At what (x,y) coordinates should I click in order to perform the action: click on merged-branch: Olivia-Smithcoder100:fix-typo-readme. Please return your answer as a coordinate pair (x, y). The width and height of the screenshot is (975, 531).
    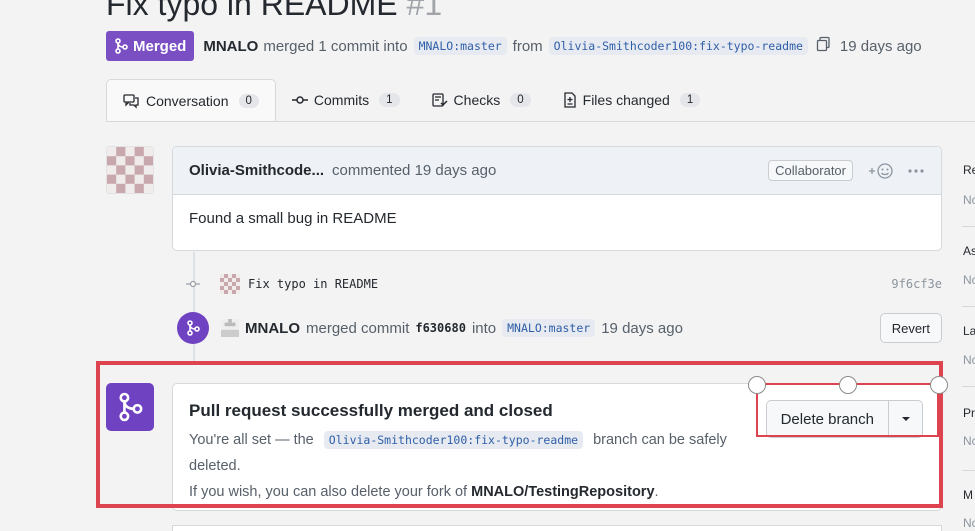
    Looking at the image, I should click on (453, 440).